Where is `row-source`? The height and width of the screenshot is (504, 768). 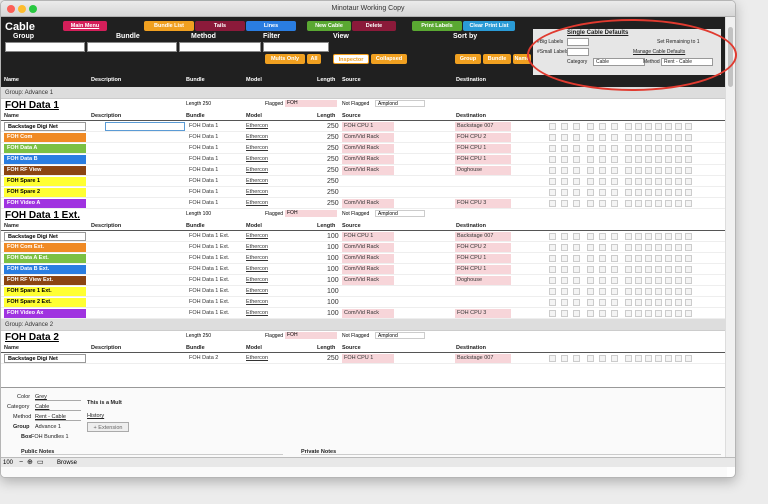
row-source is located at coordinates (368, 291).